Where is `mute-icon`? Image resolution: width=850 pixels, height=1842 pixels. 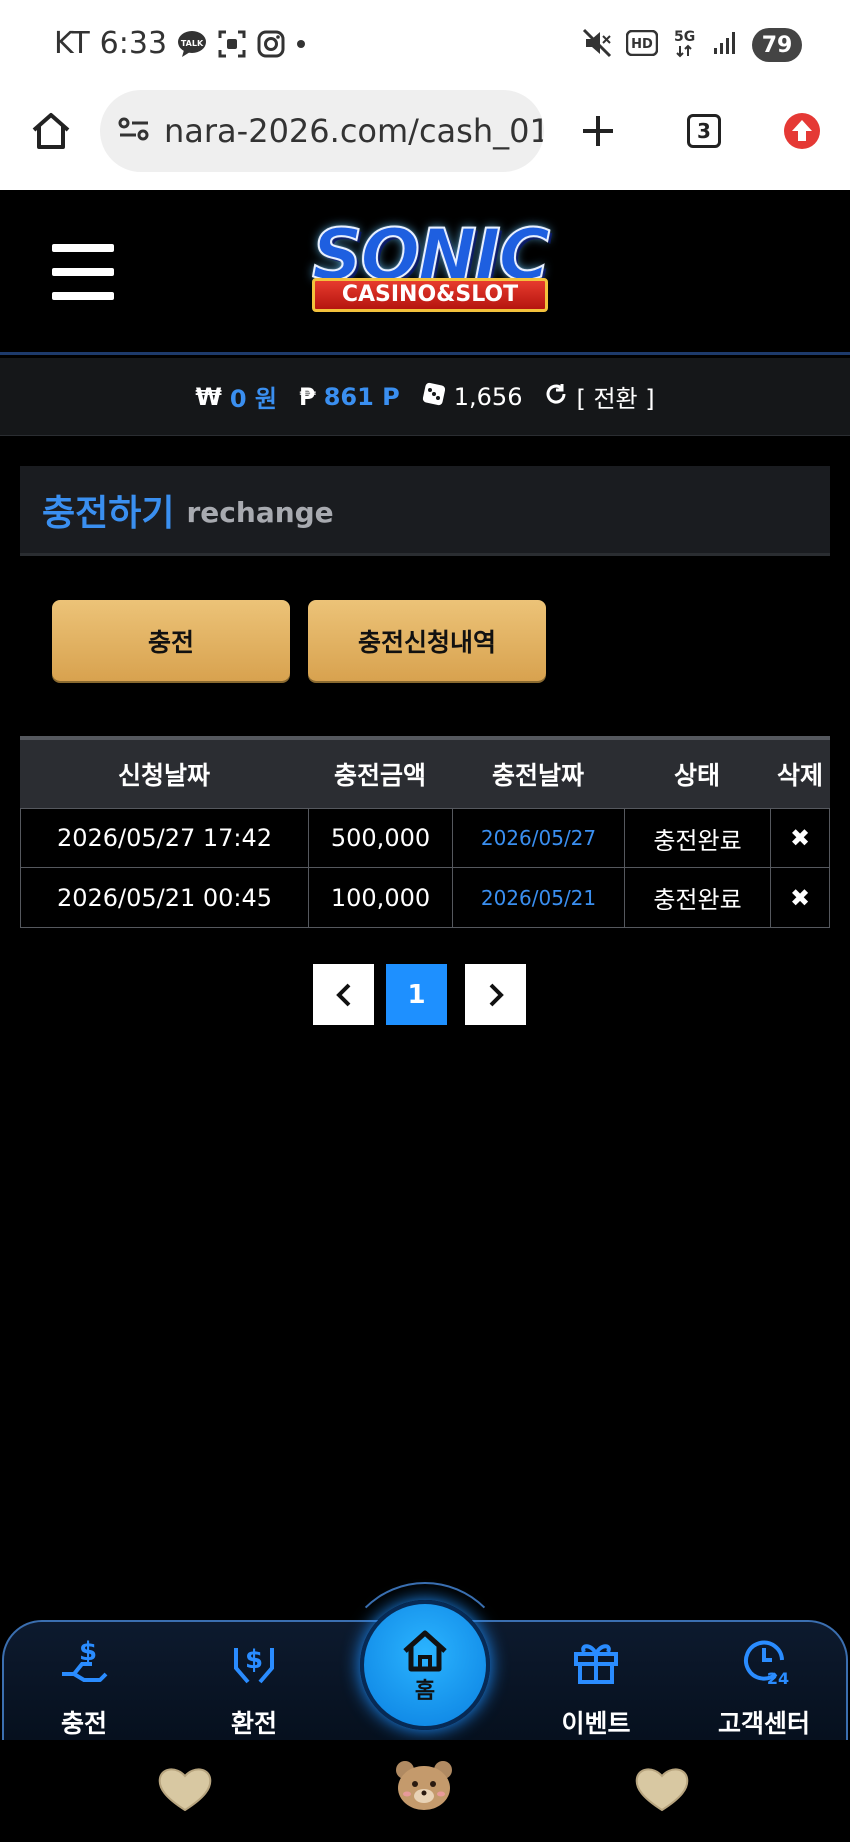 mute-icon is located at coordinates (597, 45).